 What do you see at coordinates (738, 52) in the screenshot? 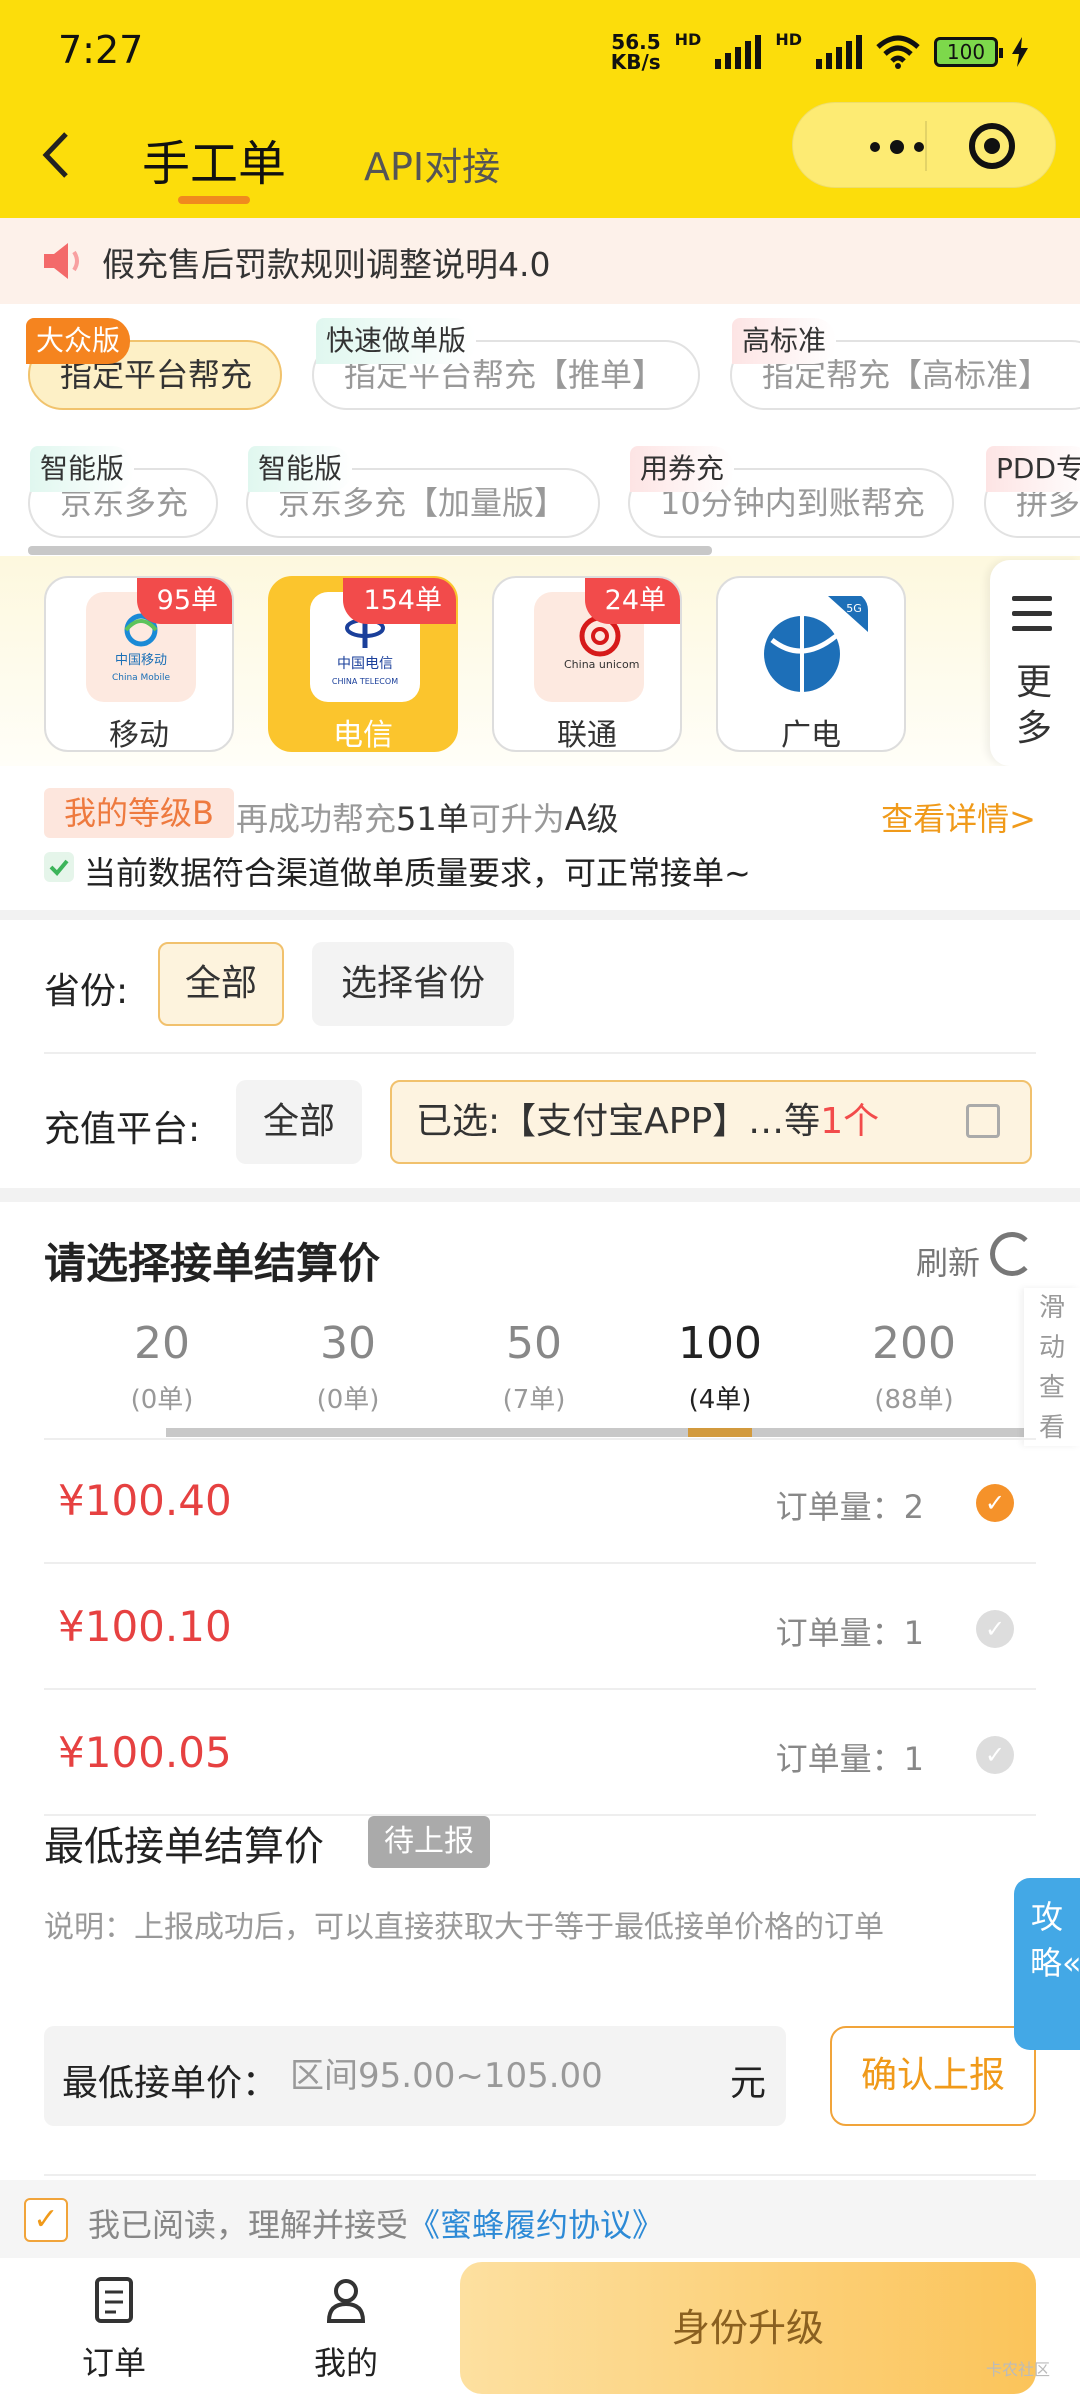
I see `signal-icon` at bounding box center [738, 52].